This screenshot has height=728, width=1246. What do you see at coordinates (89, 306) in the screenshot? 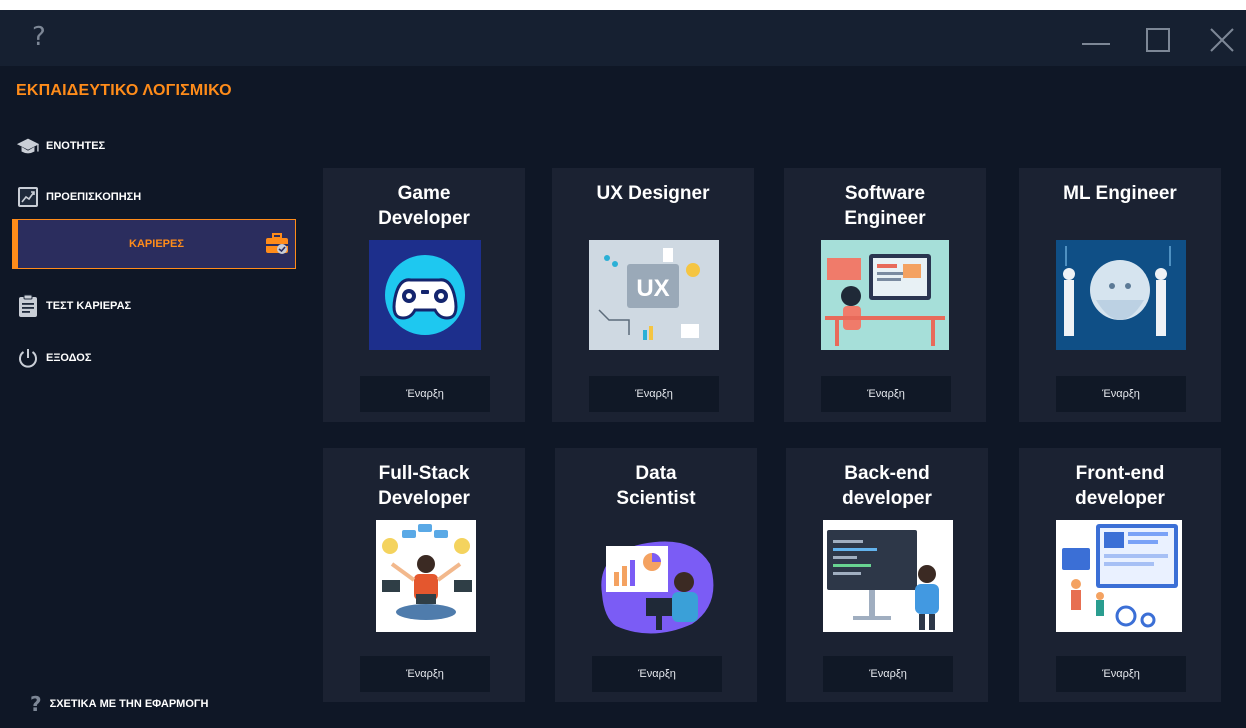
I see `sidebar-item-label: ΤΕΣΤ ΚΑΡΙΕΡΑΣ` at bounding box center [89, 306].